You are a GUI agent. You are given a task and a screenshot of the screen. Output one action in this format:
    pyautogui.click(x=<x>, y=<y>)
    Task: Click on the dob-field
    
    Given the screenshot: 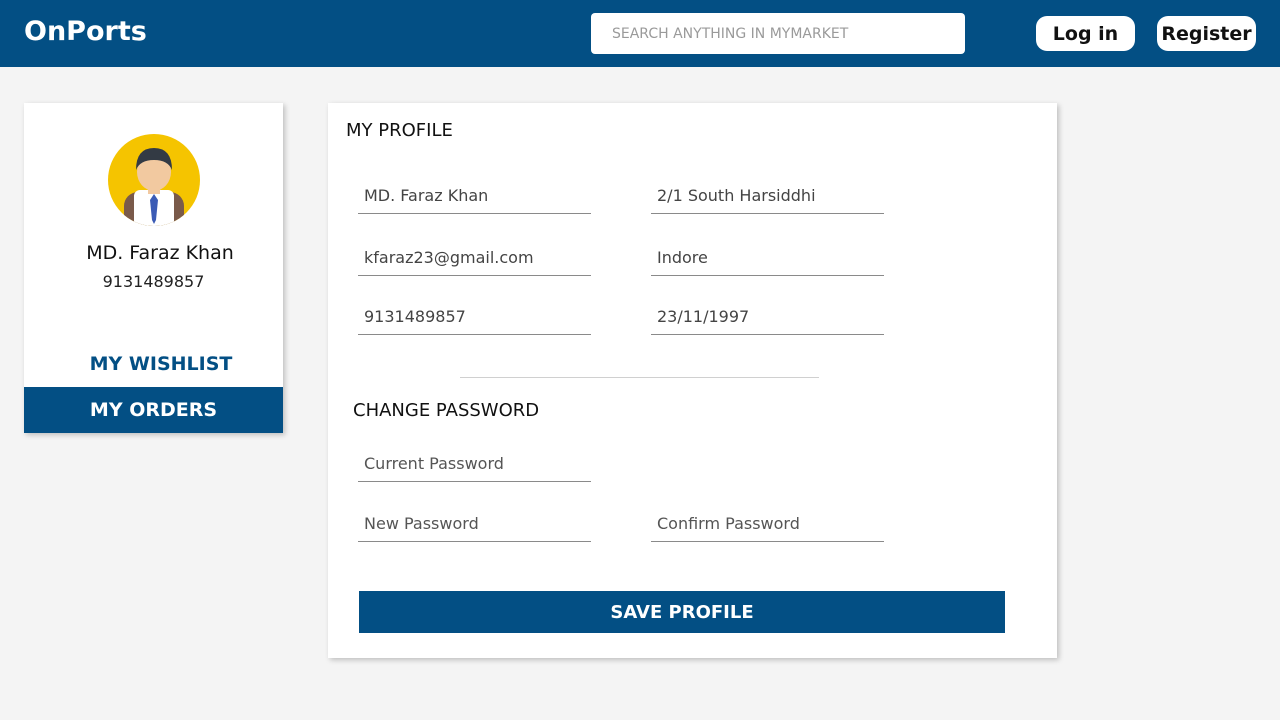 What is the action you would take?
    pyautogui.click(x=767, y=317)
    